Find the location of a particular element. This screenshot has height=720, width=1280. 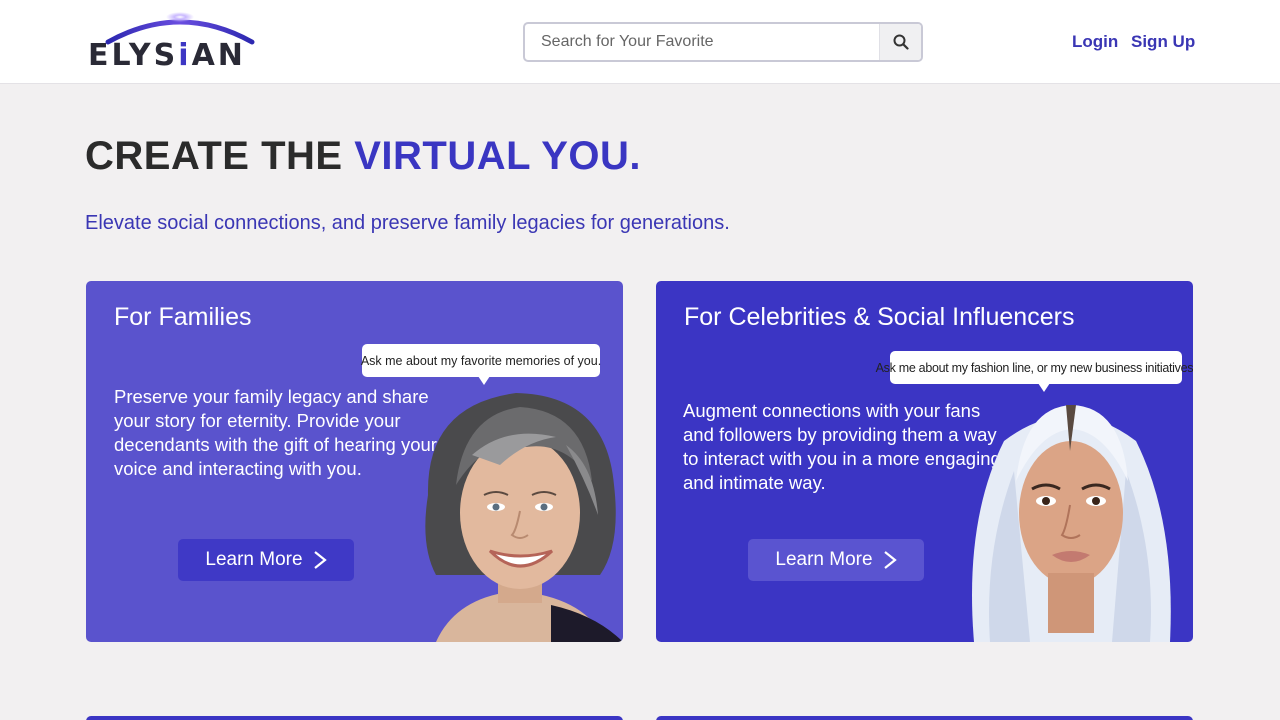

search-button is located at coordinates (900, 42).